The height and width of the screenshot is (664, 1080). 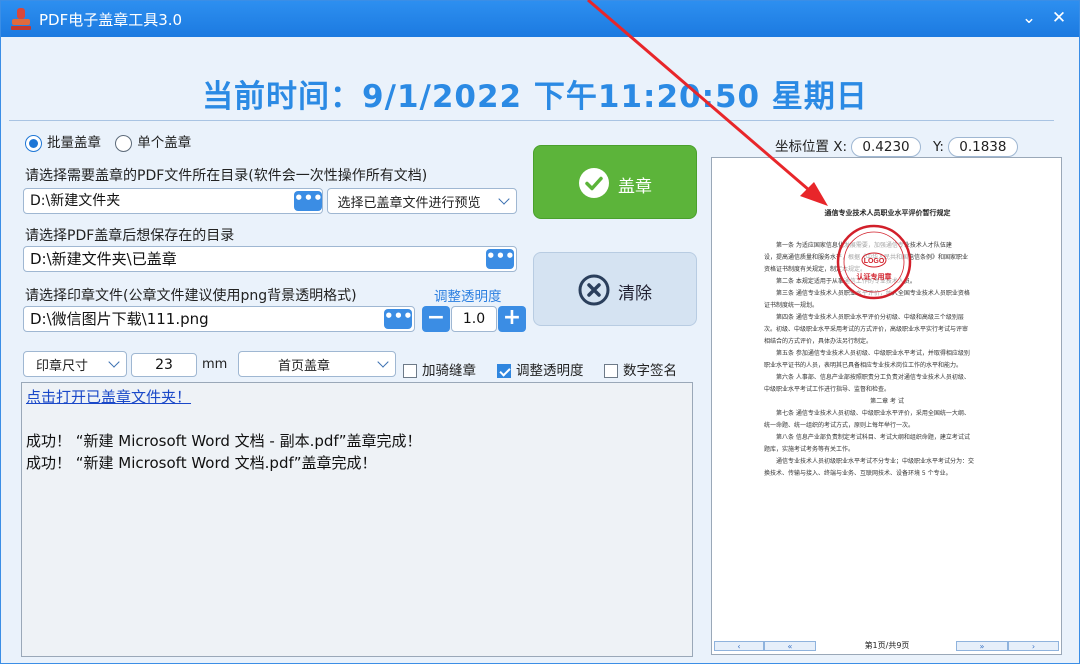 What do you see at coordinates (707, 103) in the screenshot?
I see `annotation-arrow` at bounding box center [707, 103].